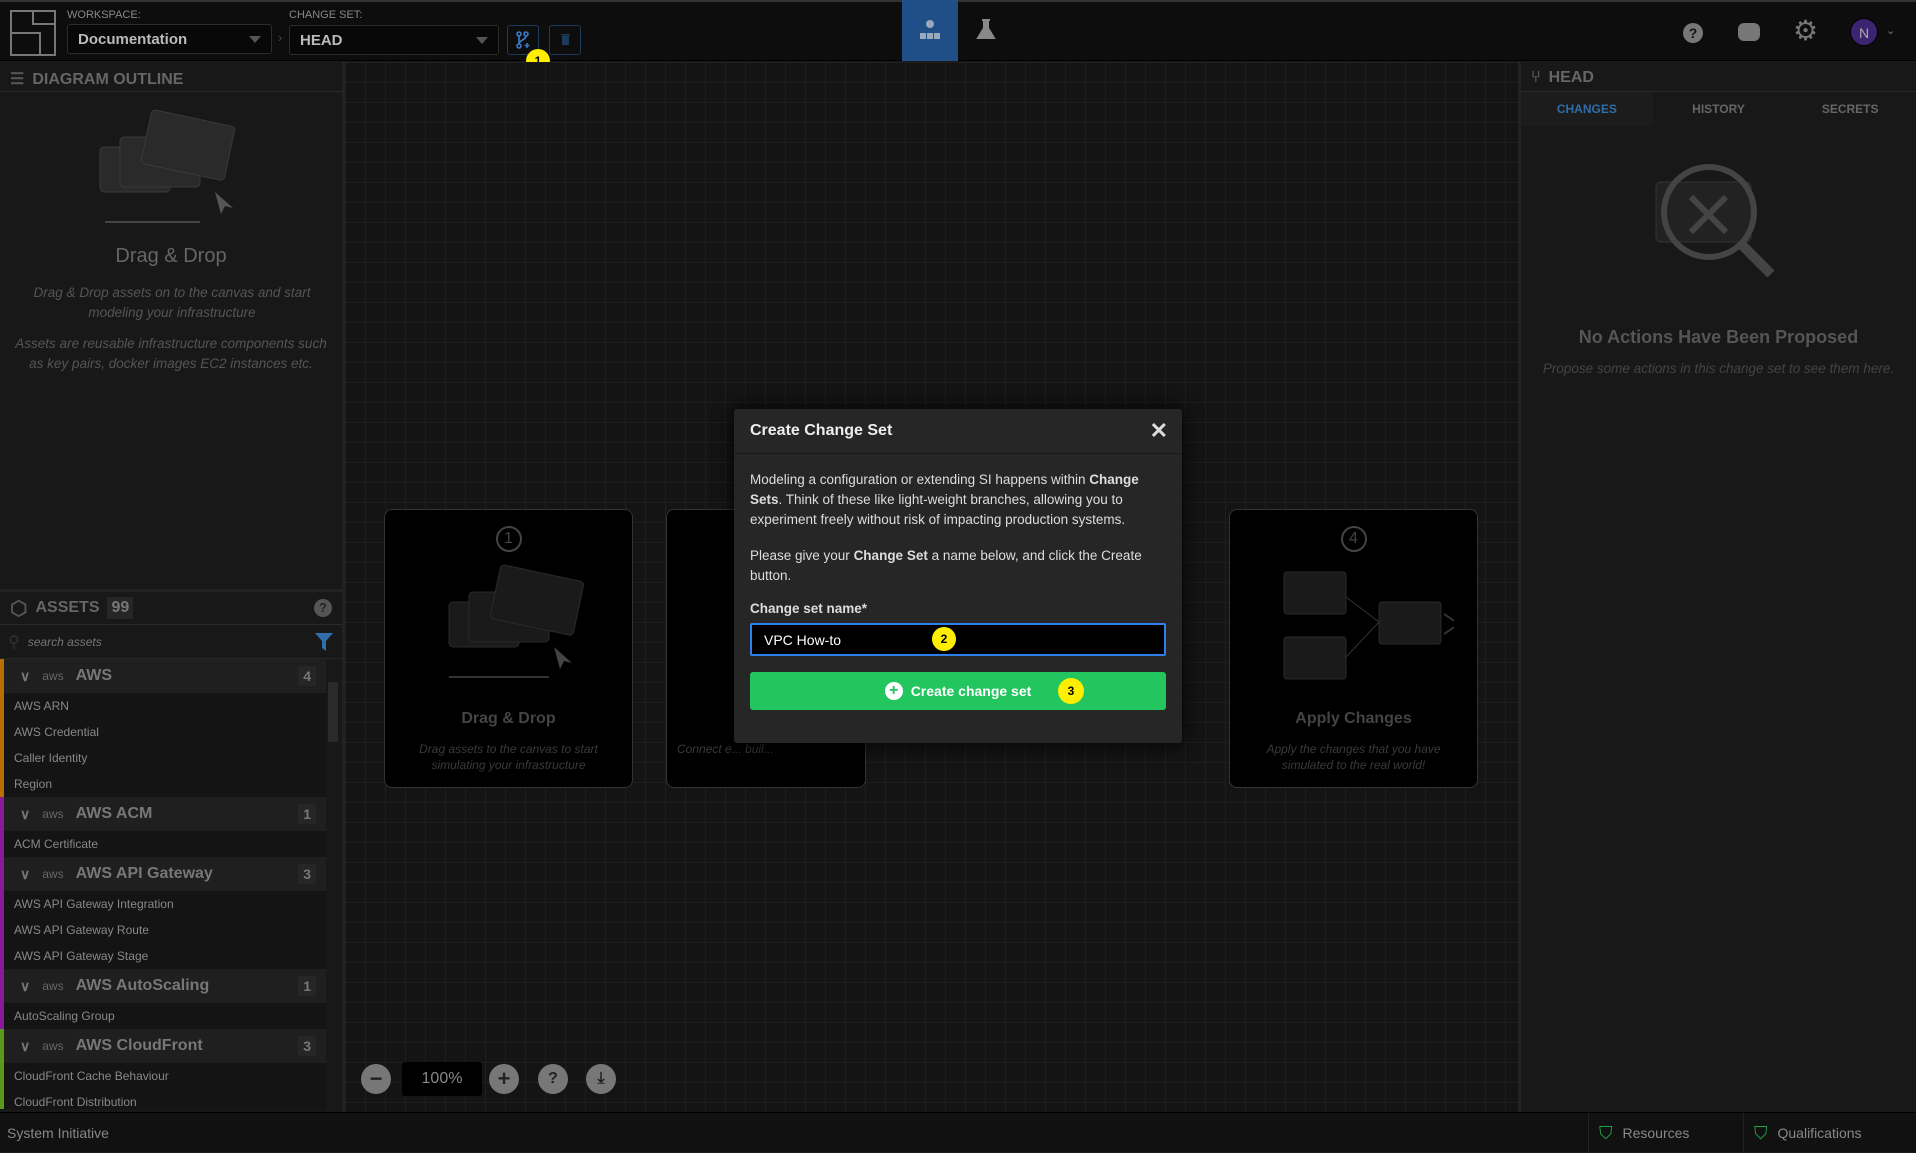  I want to click on group-name: AWS AutoScaling, so click(142, 985).